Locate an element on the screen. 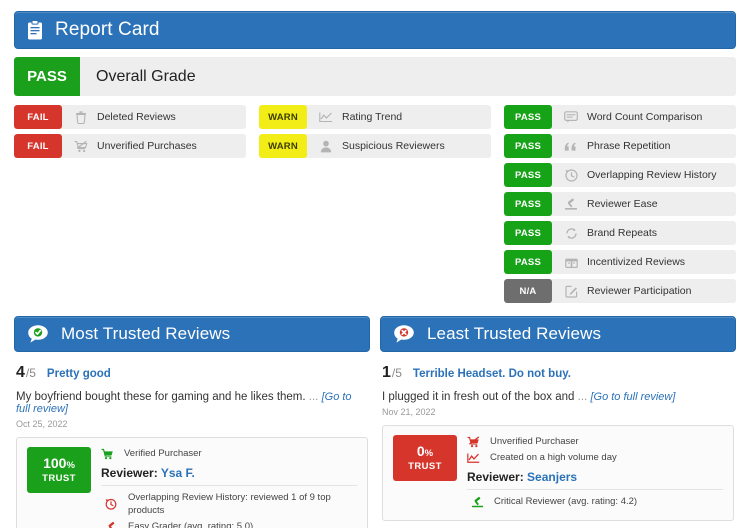 This screenshot has height=528, width=750. reviewer-name-link: Seanjers is located at coordinates (552, 477).